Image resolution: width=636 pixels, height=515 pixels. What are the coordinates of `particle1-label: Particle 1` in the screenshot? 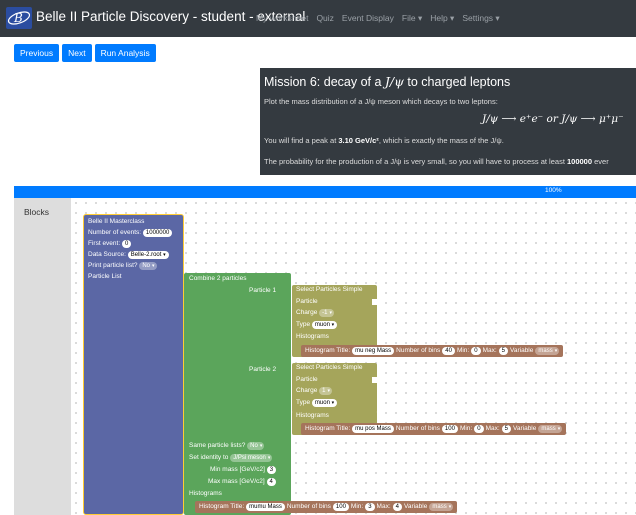 It's located at (263, 290).